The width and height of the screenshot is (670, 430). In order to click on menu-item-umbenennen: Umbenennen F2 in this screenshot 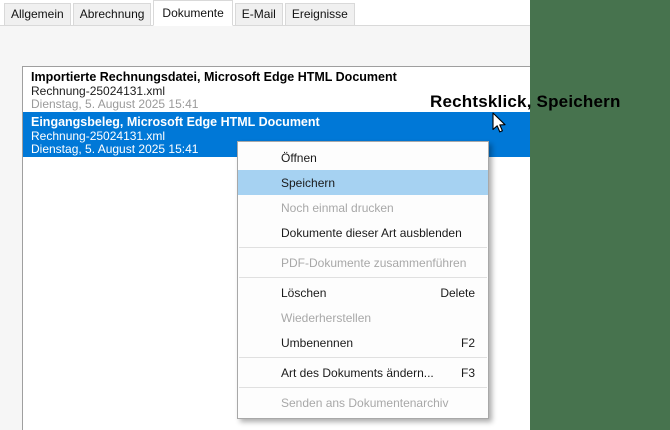, I will do `click(363, 342)`.